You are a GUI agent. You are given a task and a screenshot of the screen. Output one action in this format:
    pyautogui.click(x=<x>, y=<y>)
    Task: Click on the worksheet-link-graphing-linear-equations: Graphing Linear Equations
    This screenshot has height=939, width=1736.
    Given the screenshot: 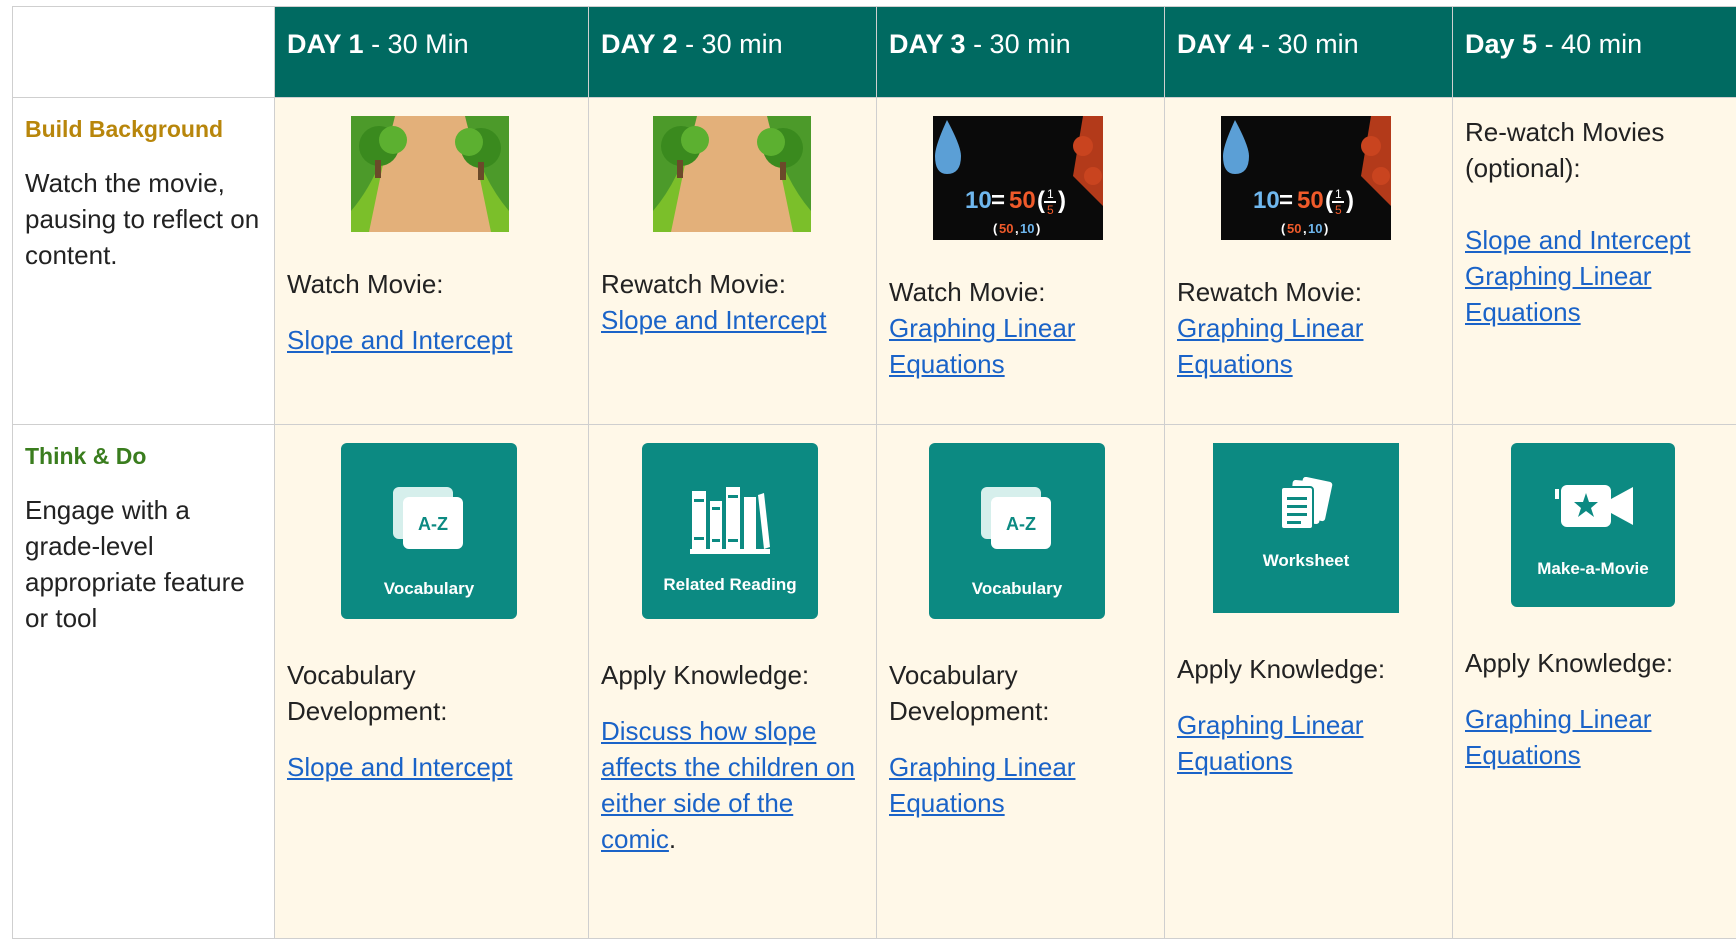 What is the action you would take?
    pyautogui.click(x=1270, y=743)
    